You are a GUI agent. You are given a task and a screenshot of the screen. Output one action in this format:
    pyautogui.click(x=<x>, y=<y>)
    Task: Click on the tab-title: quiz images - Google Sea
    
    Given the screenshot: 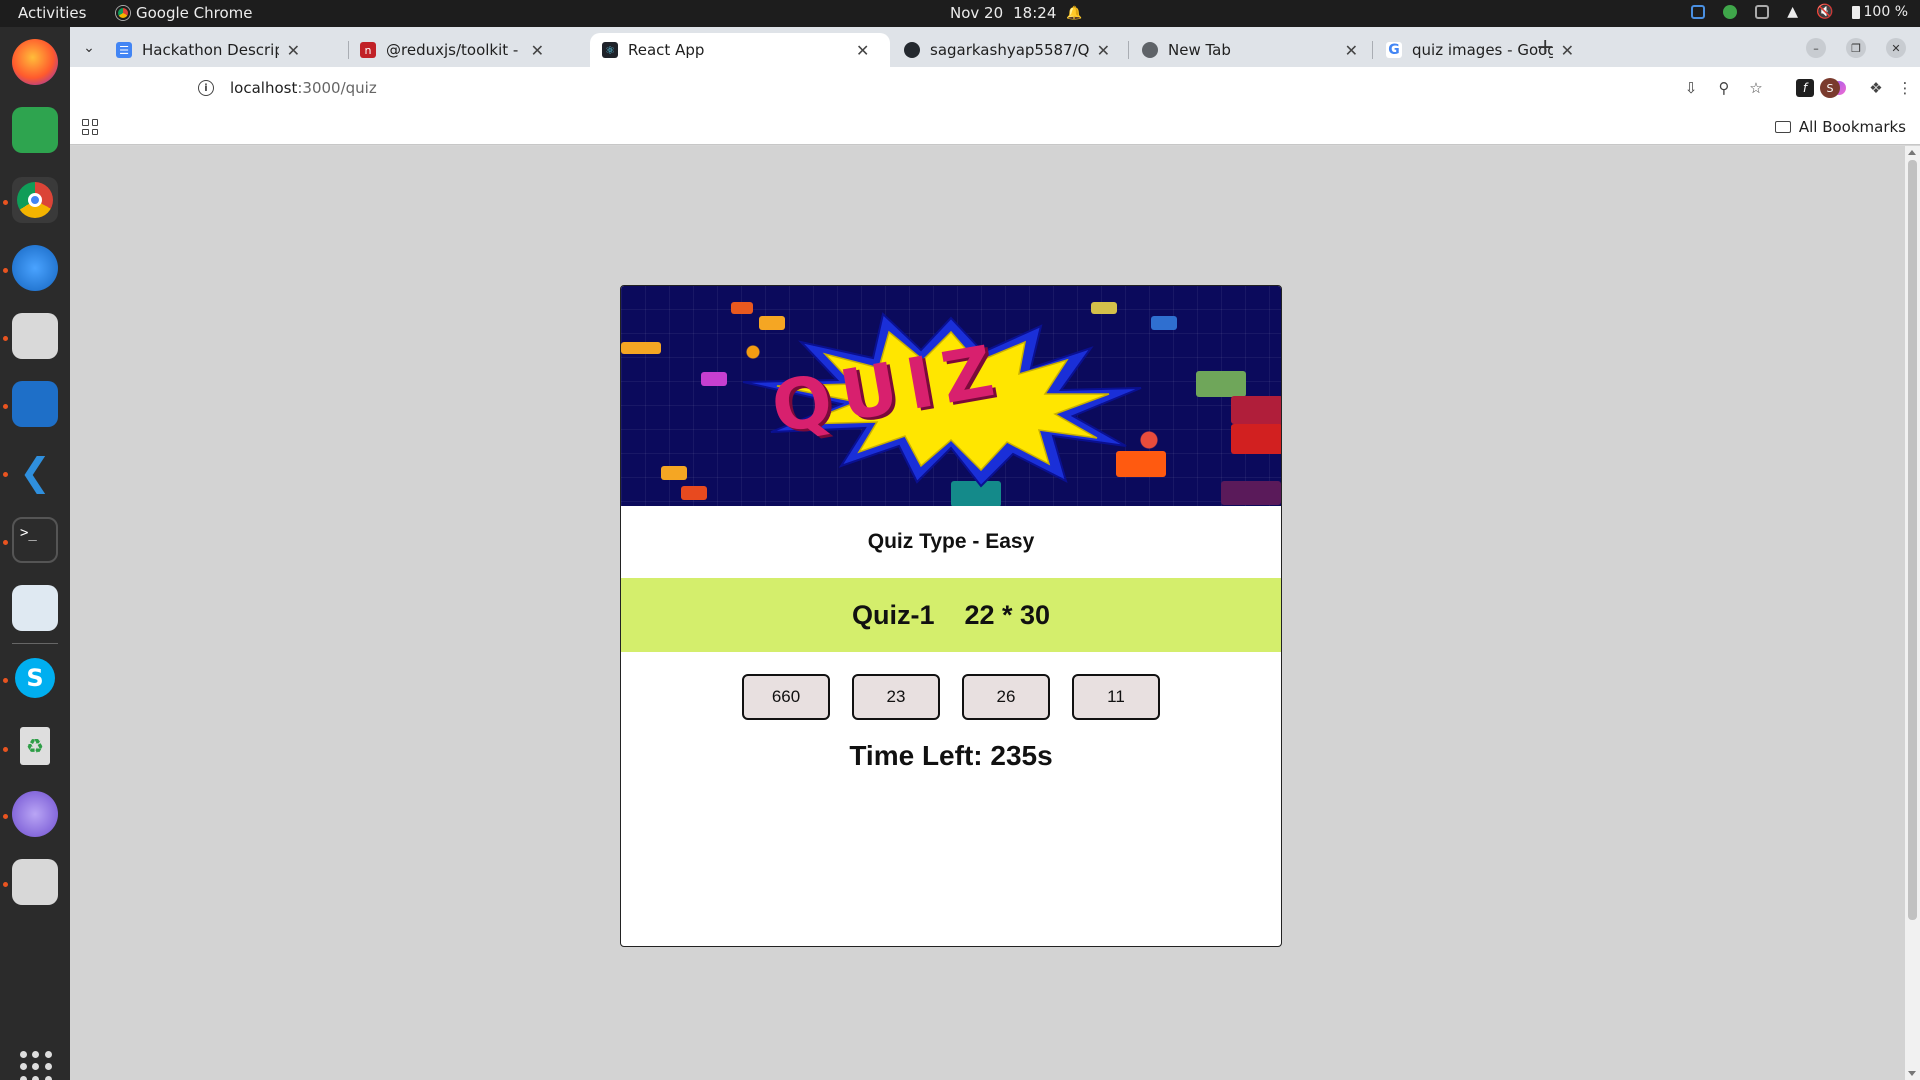 What is the action you would take?
    pyautogui.click(x=1482, y=50)
    